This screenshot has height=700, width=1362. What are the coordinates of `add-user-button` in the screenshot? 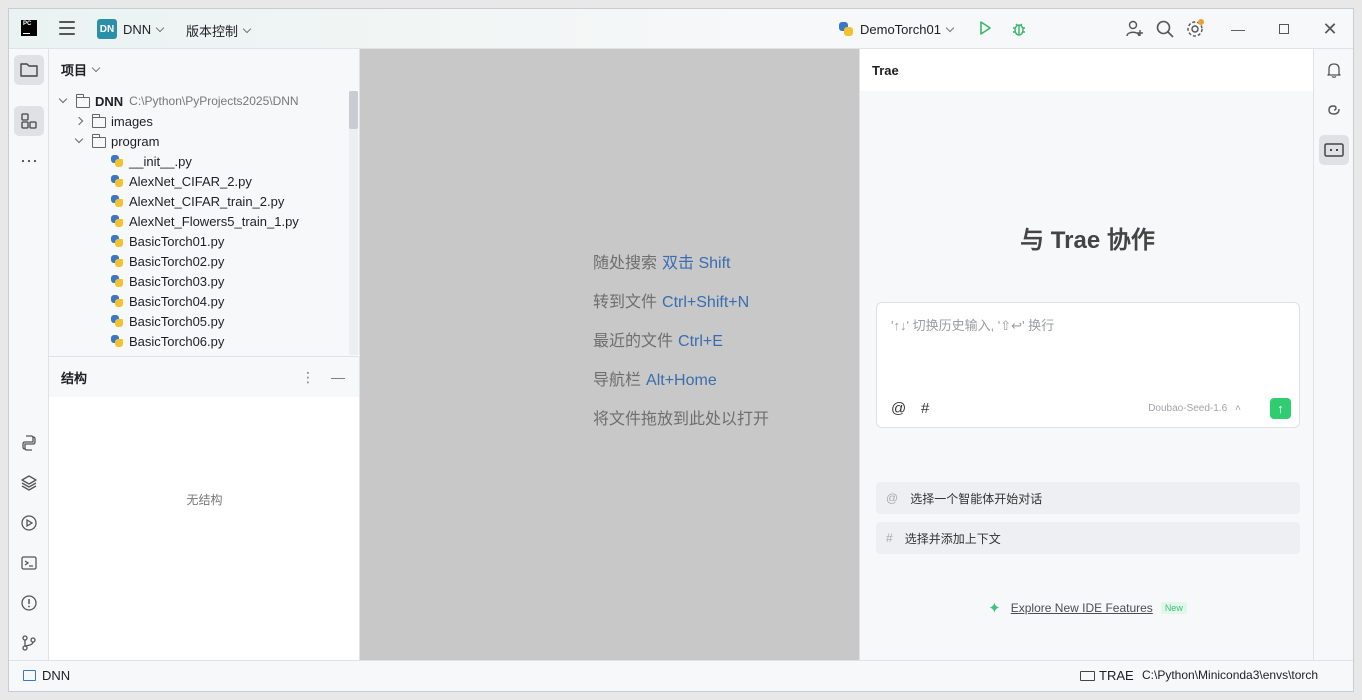 It's located at (1135, 29).